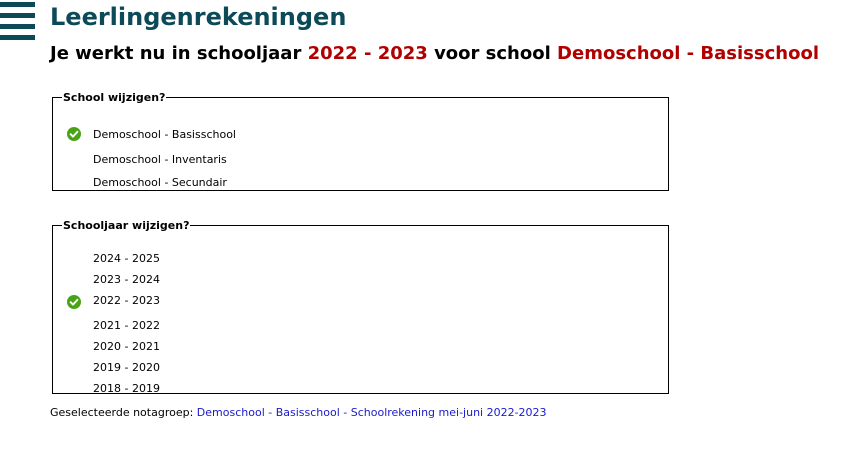 The height and width of the screenshot is (460, 859). Describe the element at coordinates (126, 225) in the screenshot. I see `schoolyear-change-legend: Schooljaar wijzigen?` at that location.